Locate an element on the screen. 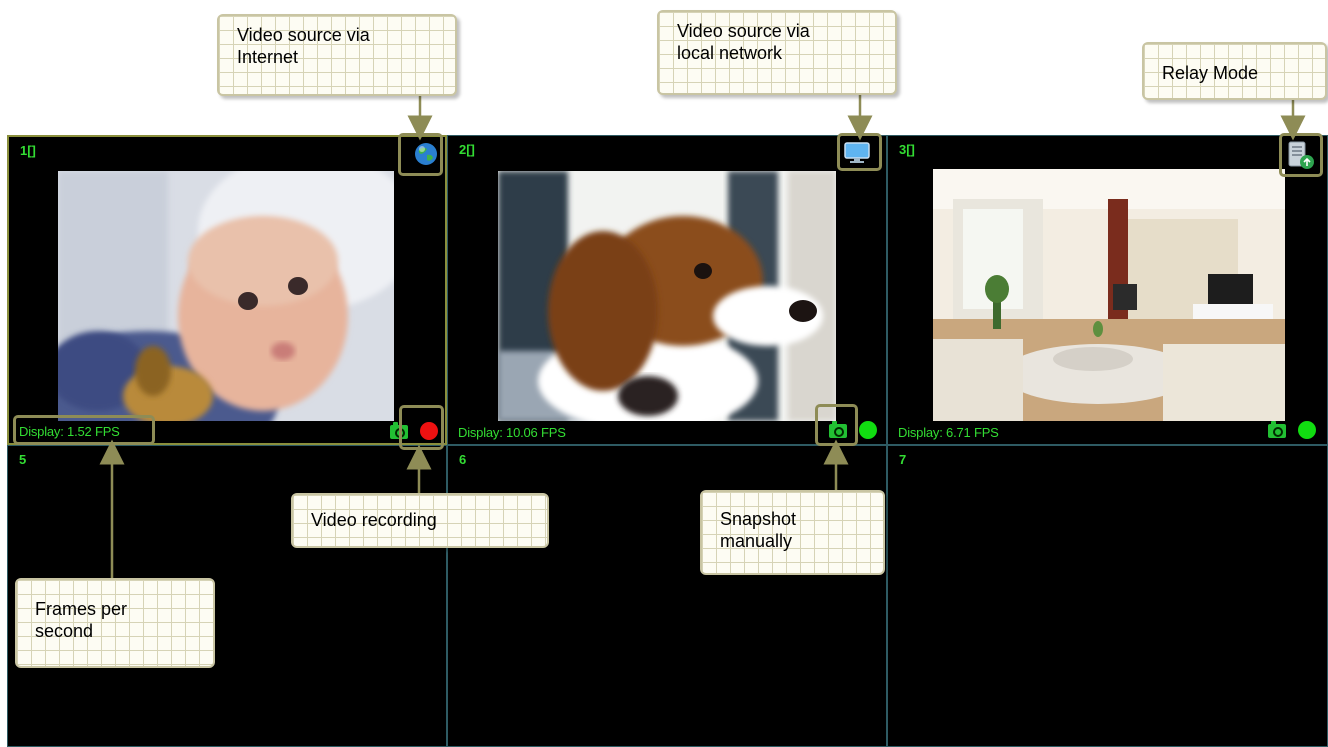 The height and width of the screenshot is (747, 1328). local-source-highlight is located at coordinates (859, 152).